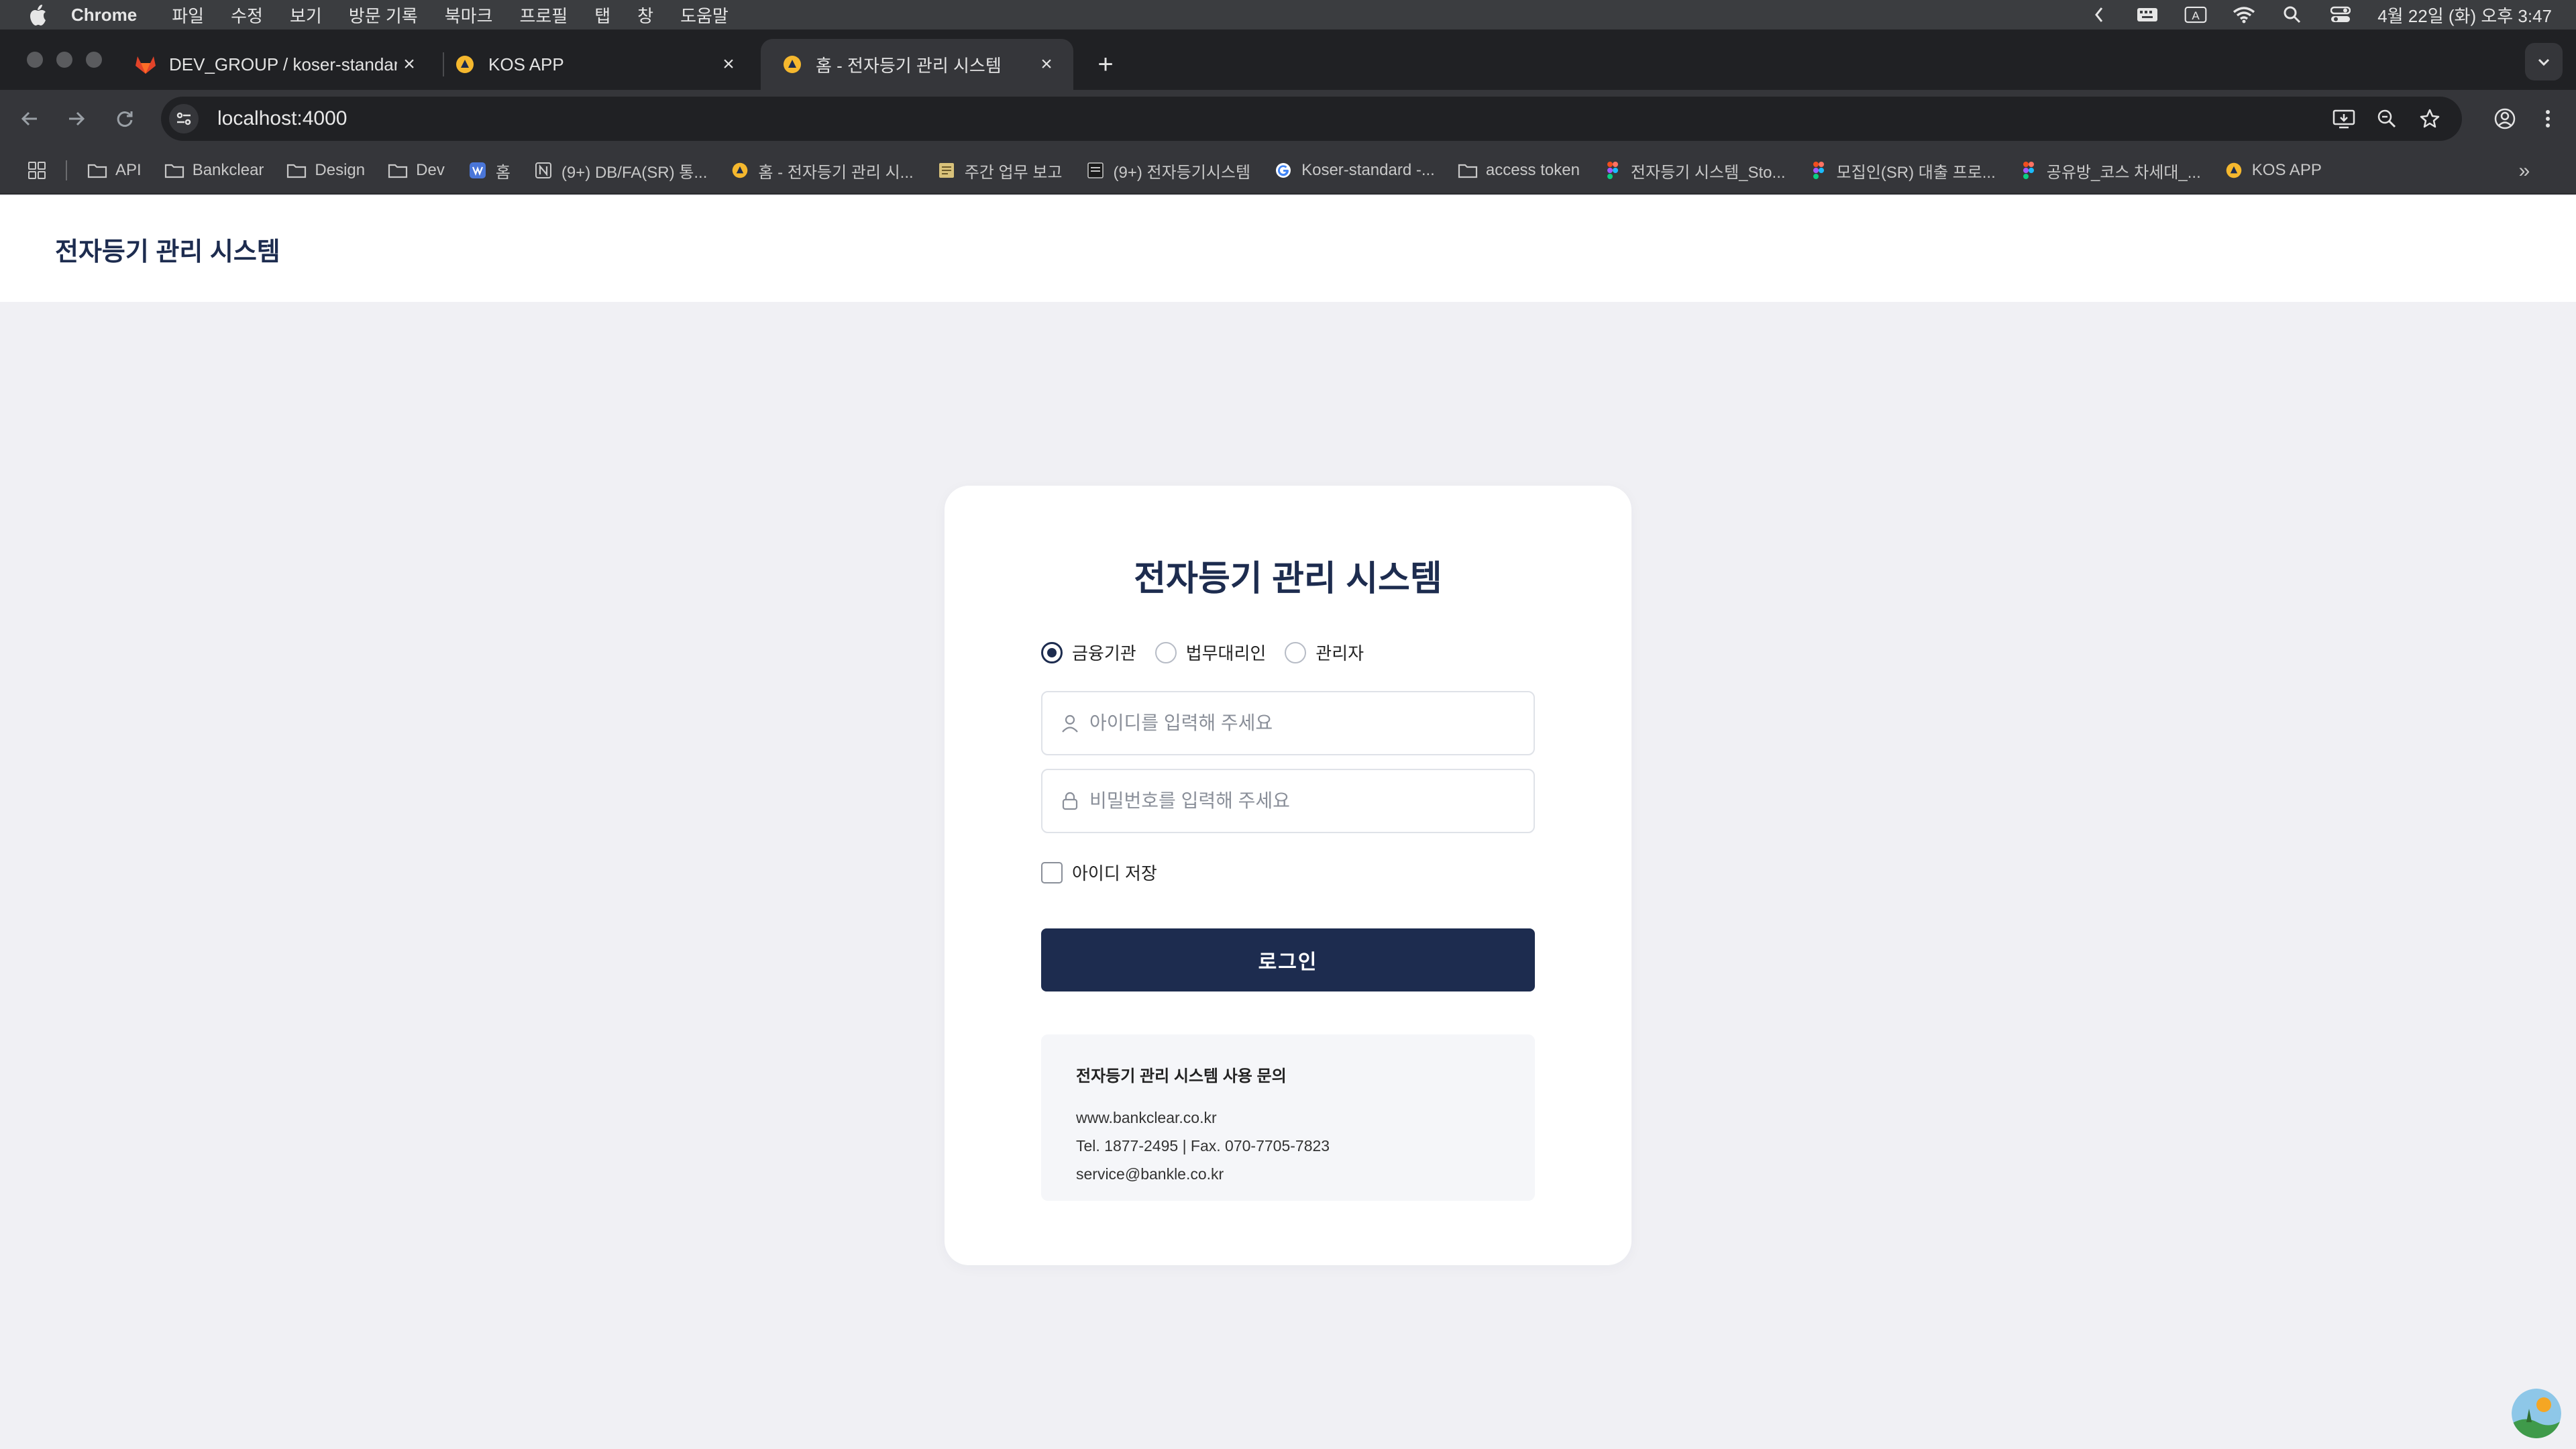  Describe the element at coordinates (543, 15) in the screenshot. I see `menu-profiles: 프로필` at that location.